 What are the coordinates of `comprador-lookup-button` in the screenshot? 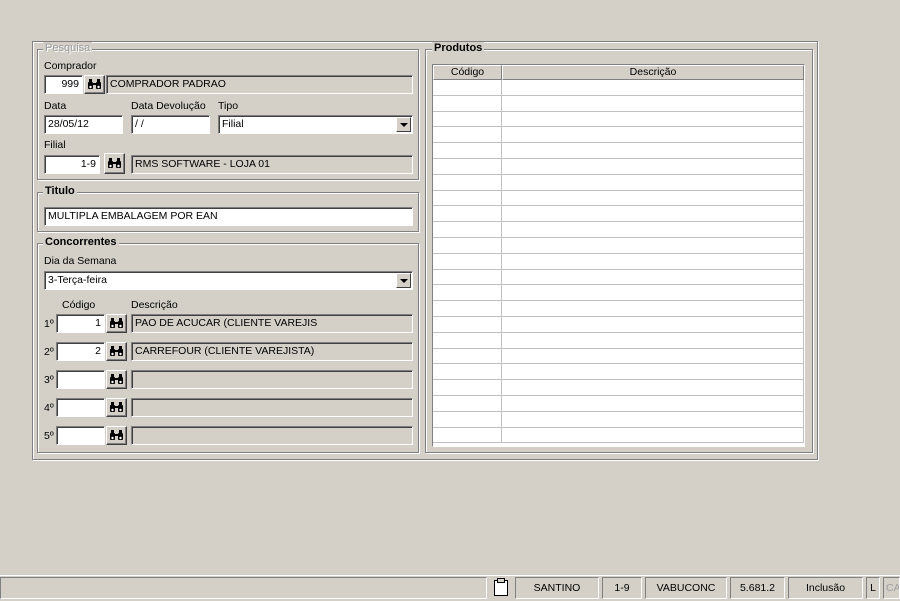 It's located at (94, 84).